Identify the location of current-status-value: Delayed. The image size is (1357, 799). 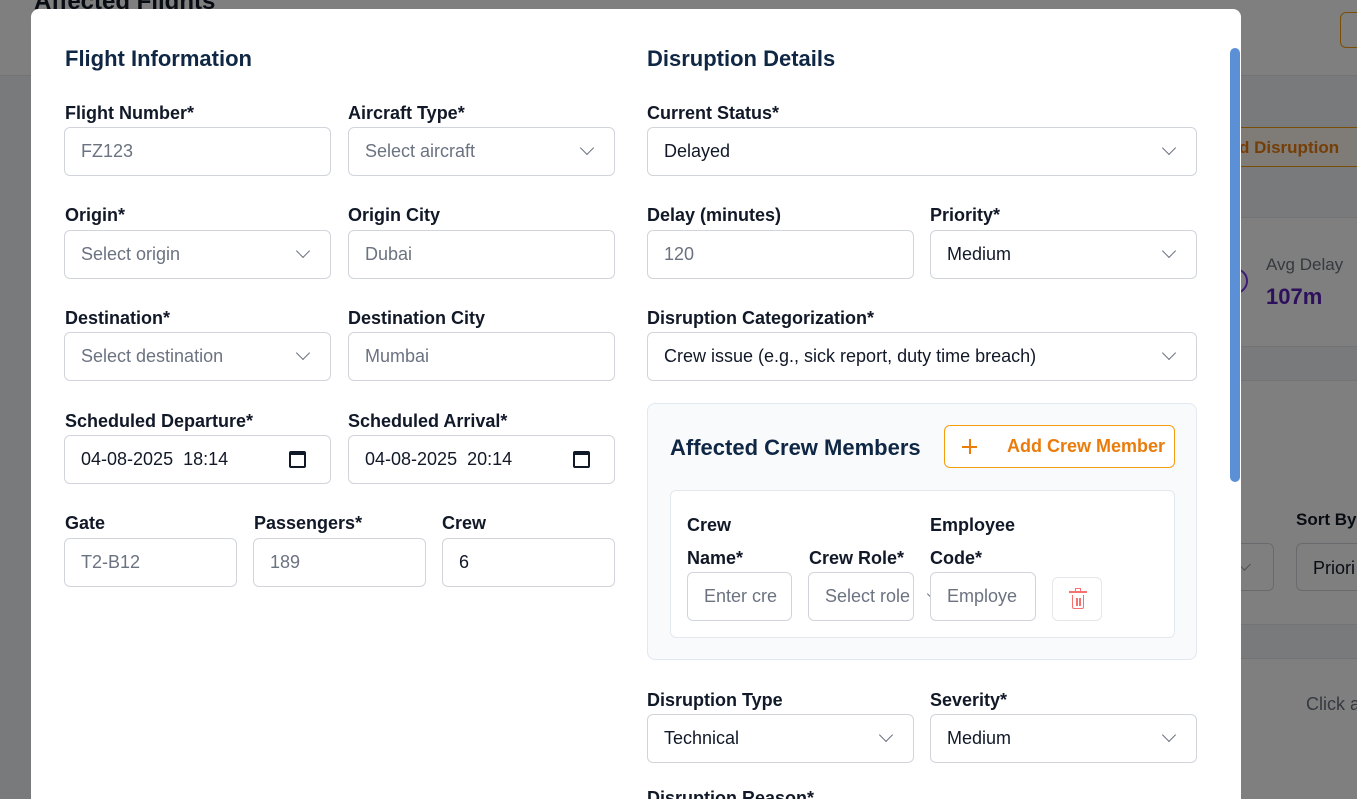
(697, 151).